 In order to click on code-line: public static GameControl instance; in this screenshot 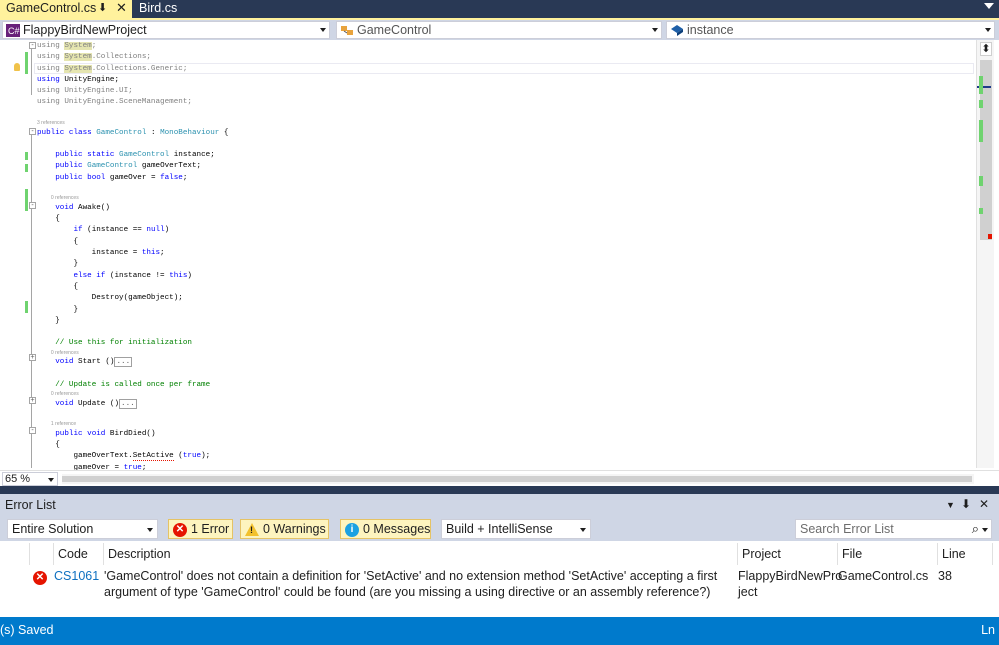, I will do `click(135, 155)`.